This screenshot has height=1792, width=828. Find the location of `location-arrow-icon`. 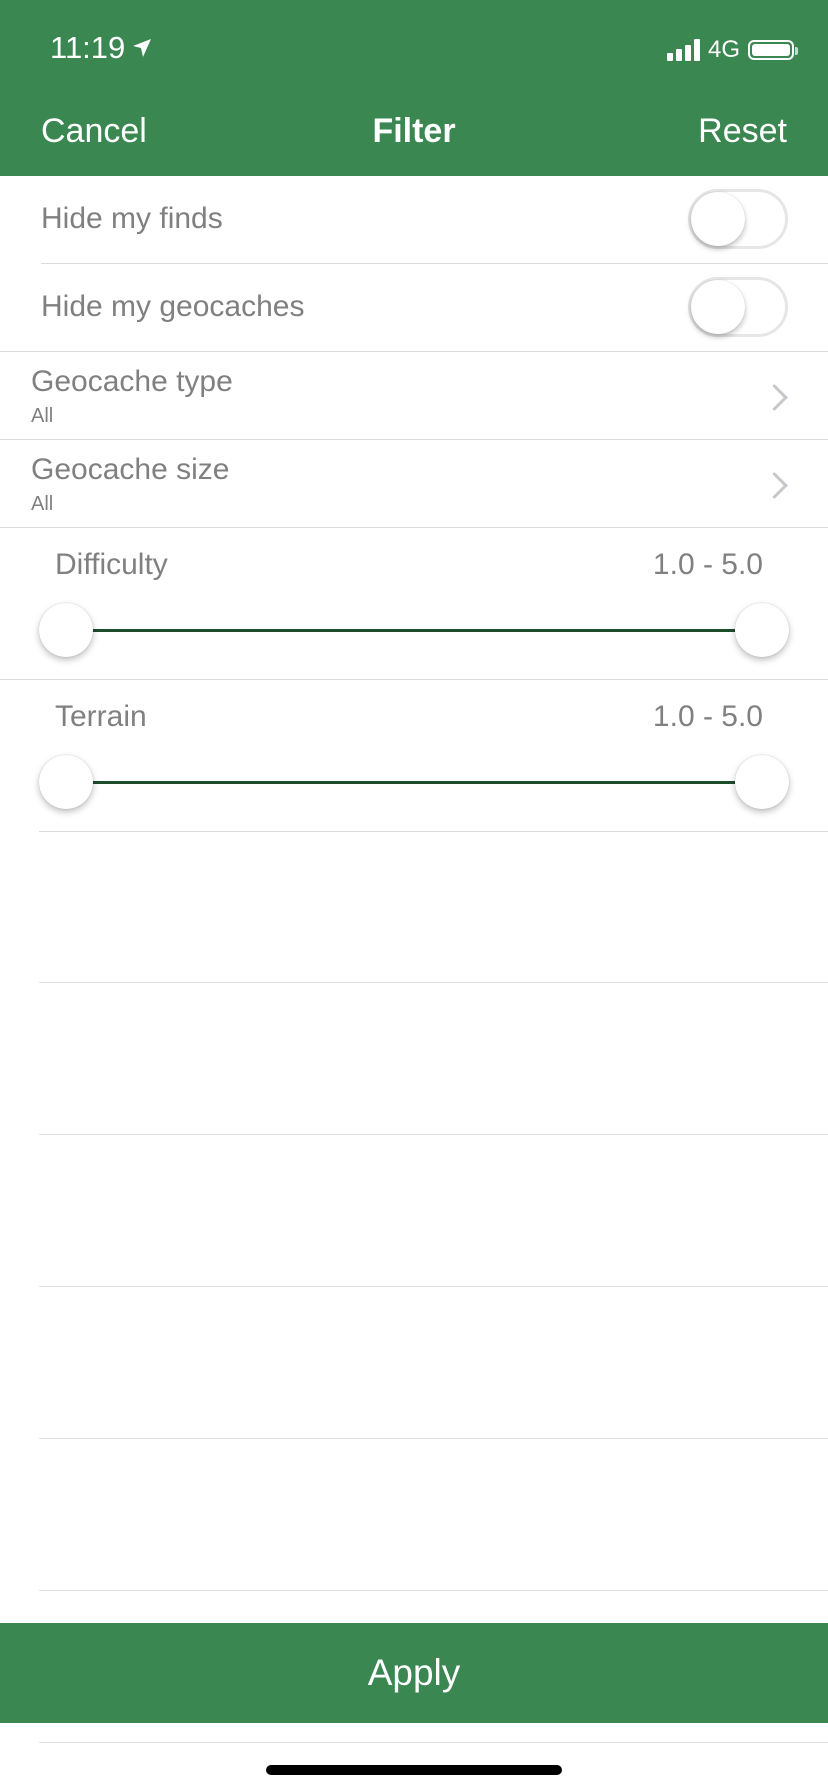

location-arrow-icon is located at coordinates (142, 48).